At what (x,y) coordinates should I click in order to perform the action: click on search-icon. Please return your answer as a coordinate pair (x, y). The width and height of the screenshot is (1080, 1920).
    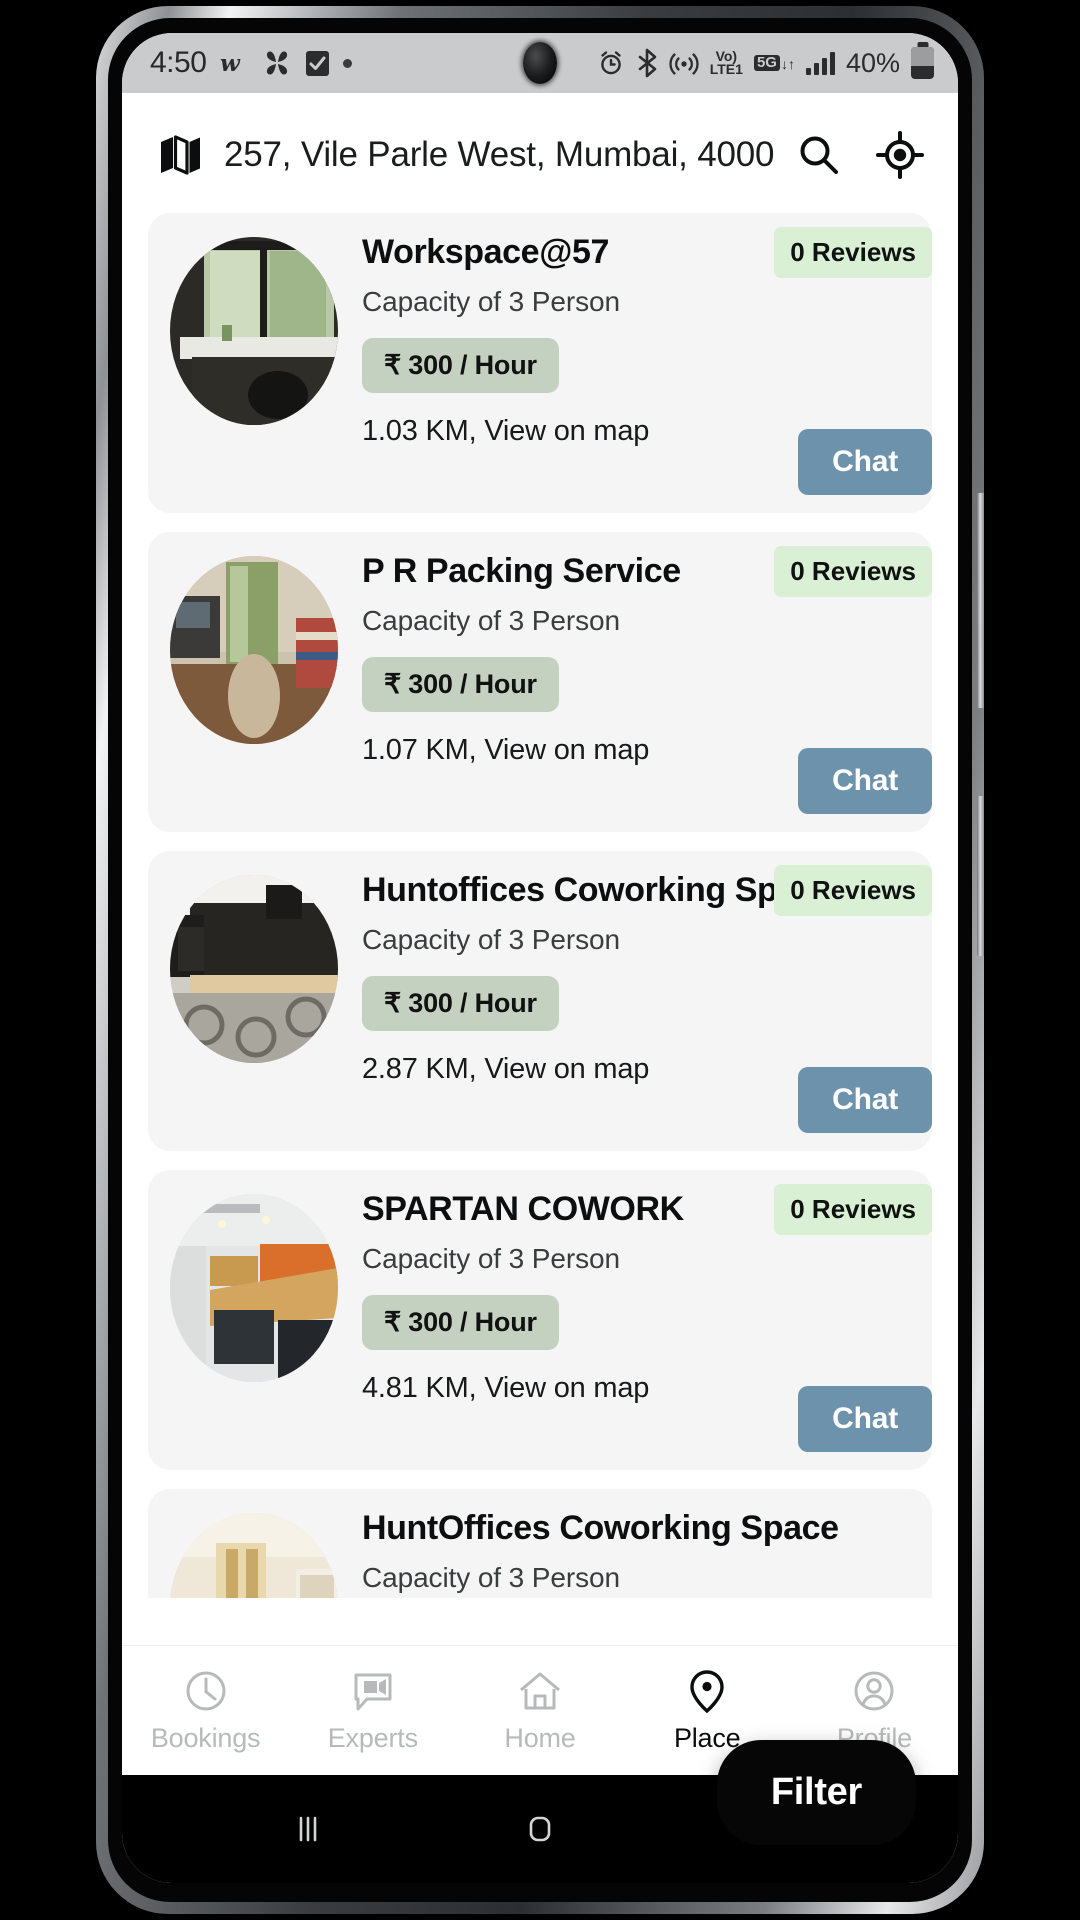
    Looking at the image, I should click on (819, 155).